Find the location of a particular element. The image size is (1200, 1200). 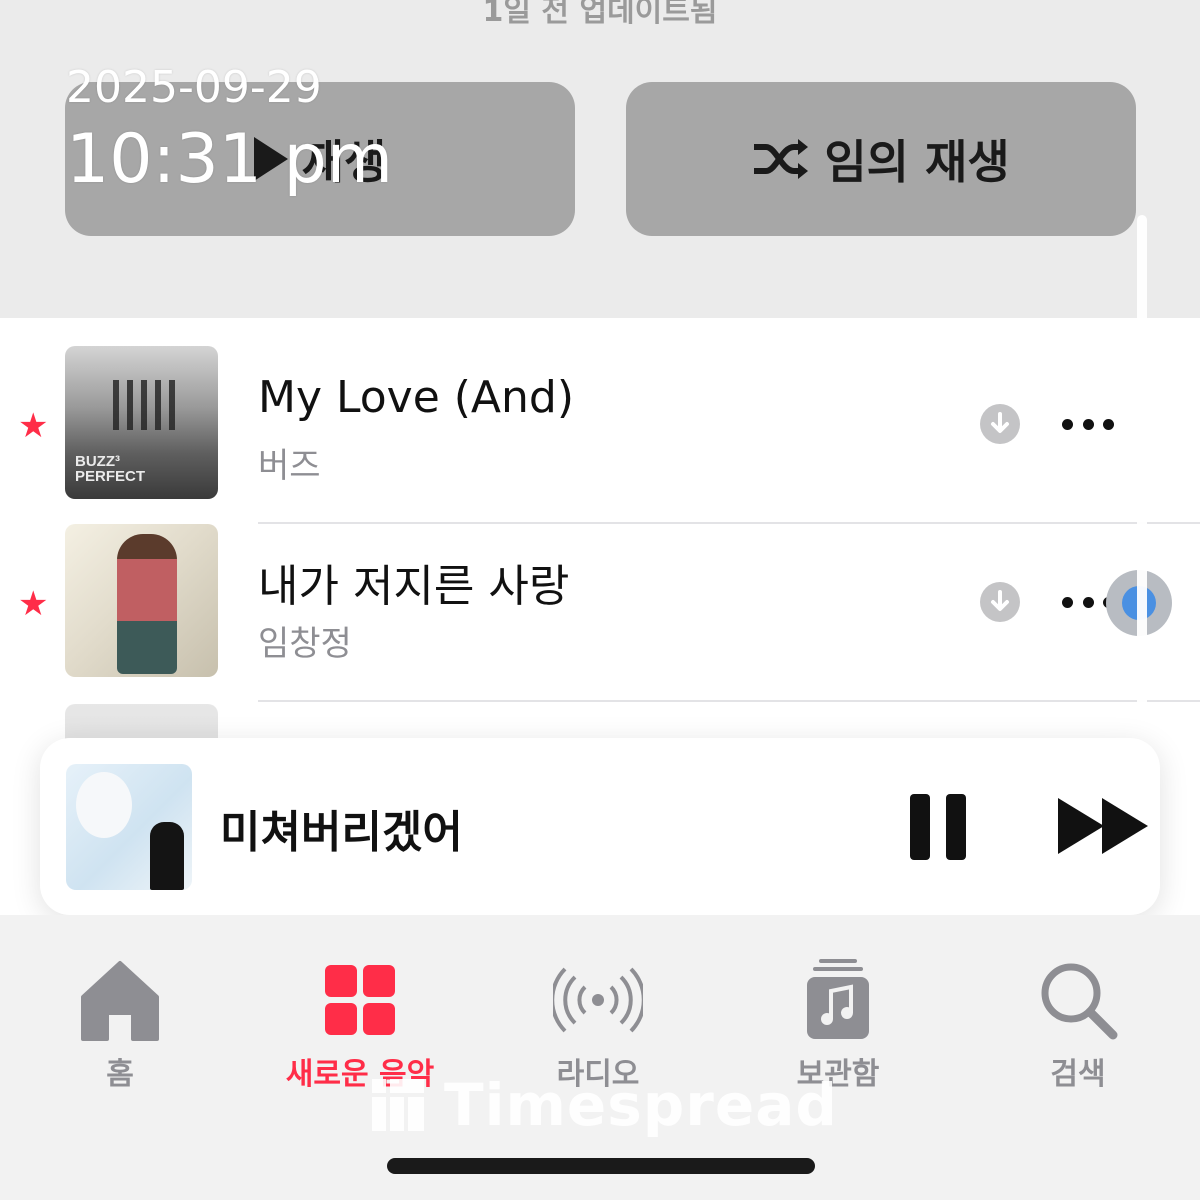

track-row: ★ 내가 저지른 사랑 임창정 is located at coordinates (600, 613).